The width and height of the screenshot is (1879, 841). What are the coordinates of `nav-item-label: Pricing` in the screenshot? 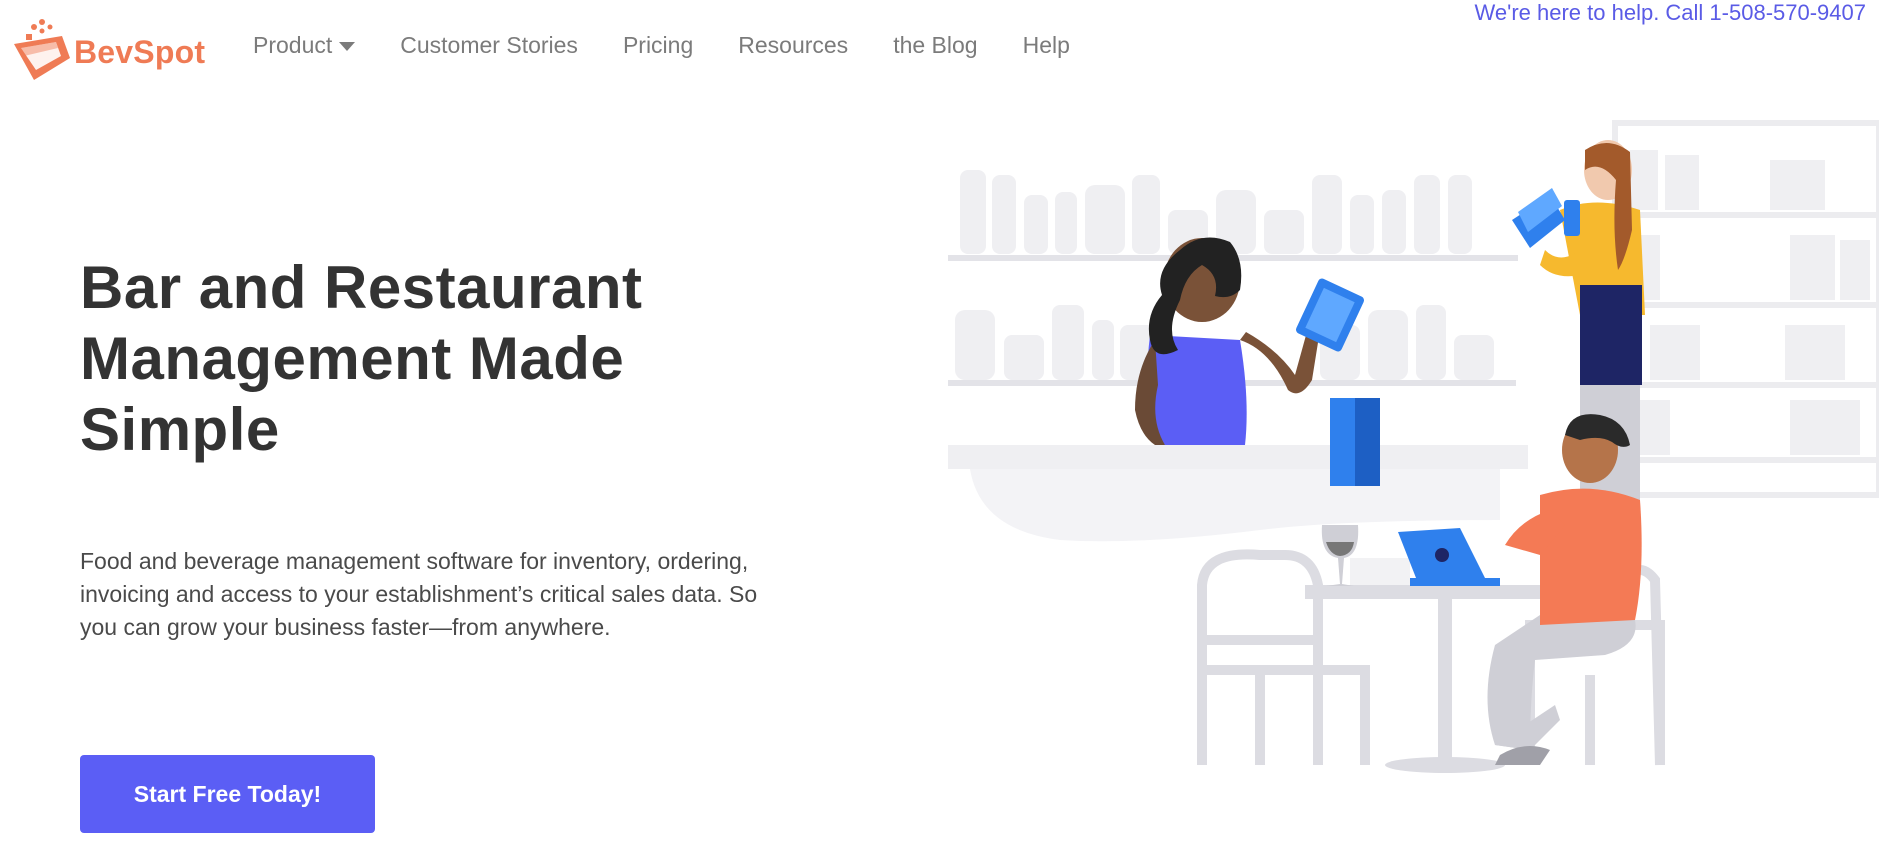 It's located at (658, 44).